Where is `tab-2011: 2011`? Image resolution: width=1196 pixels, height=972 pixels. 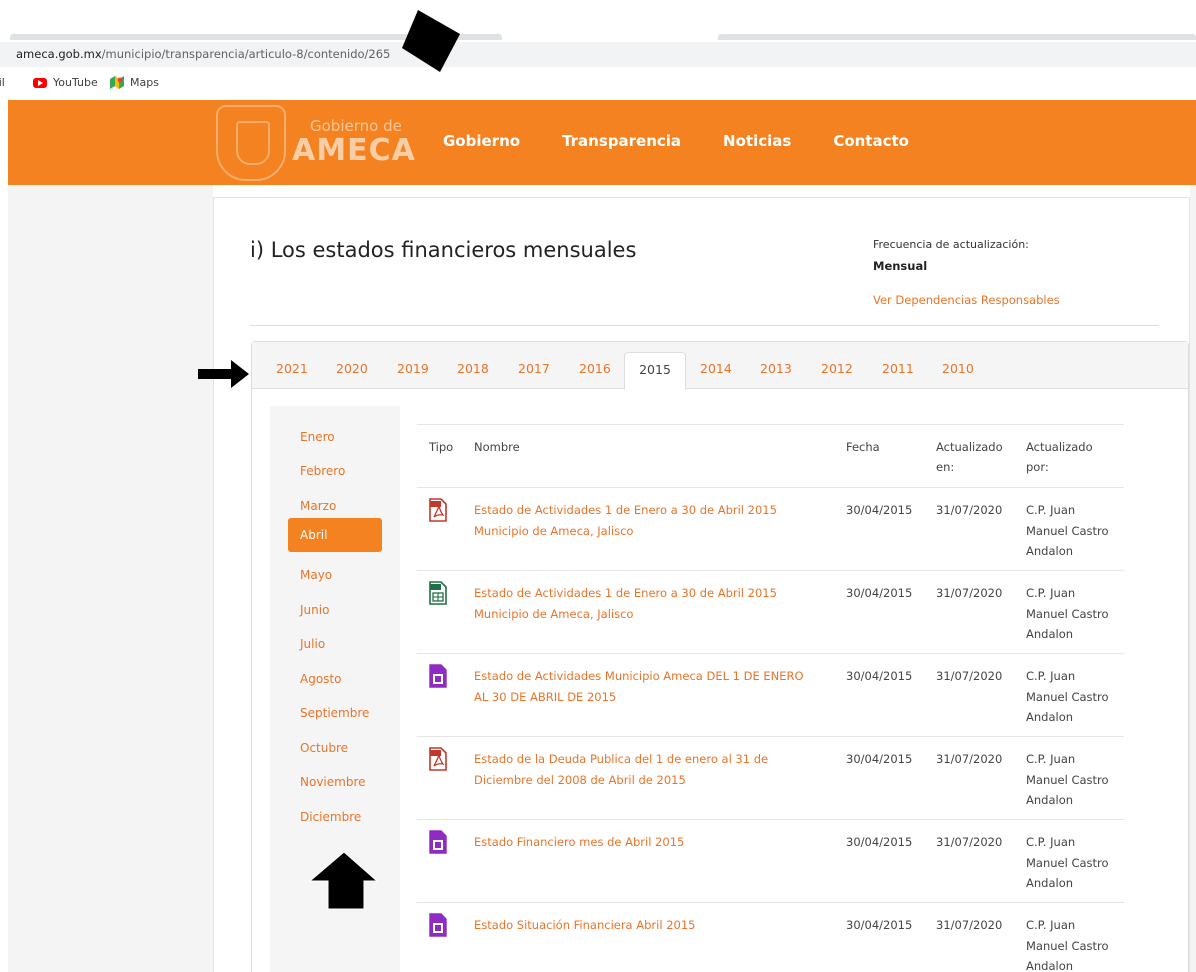
tab-2011: 2011 is located at coordinates (898, 368).